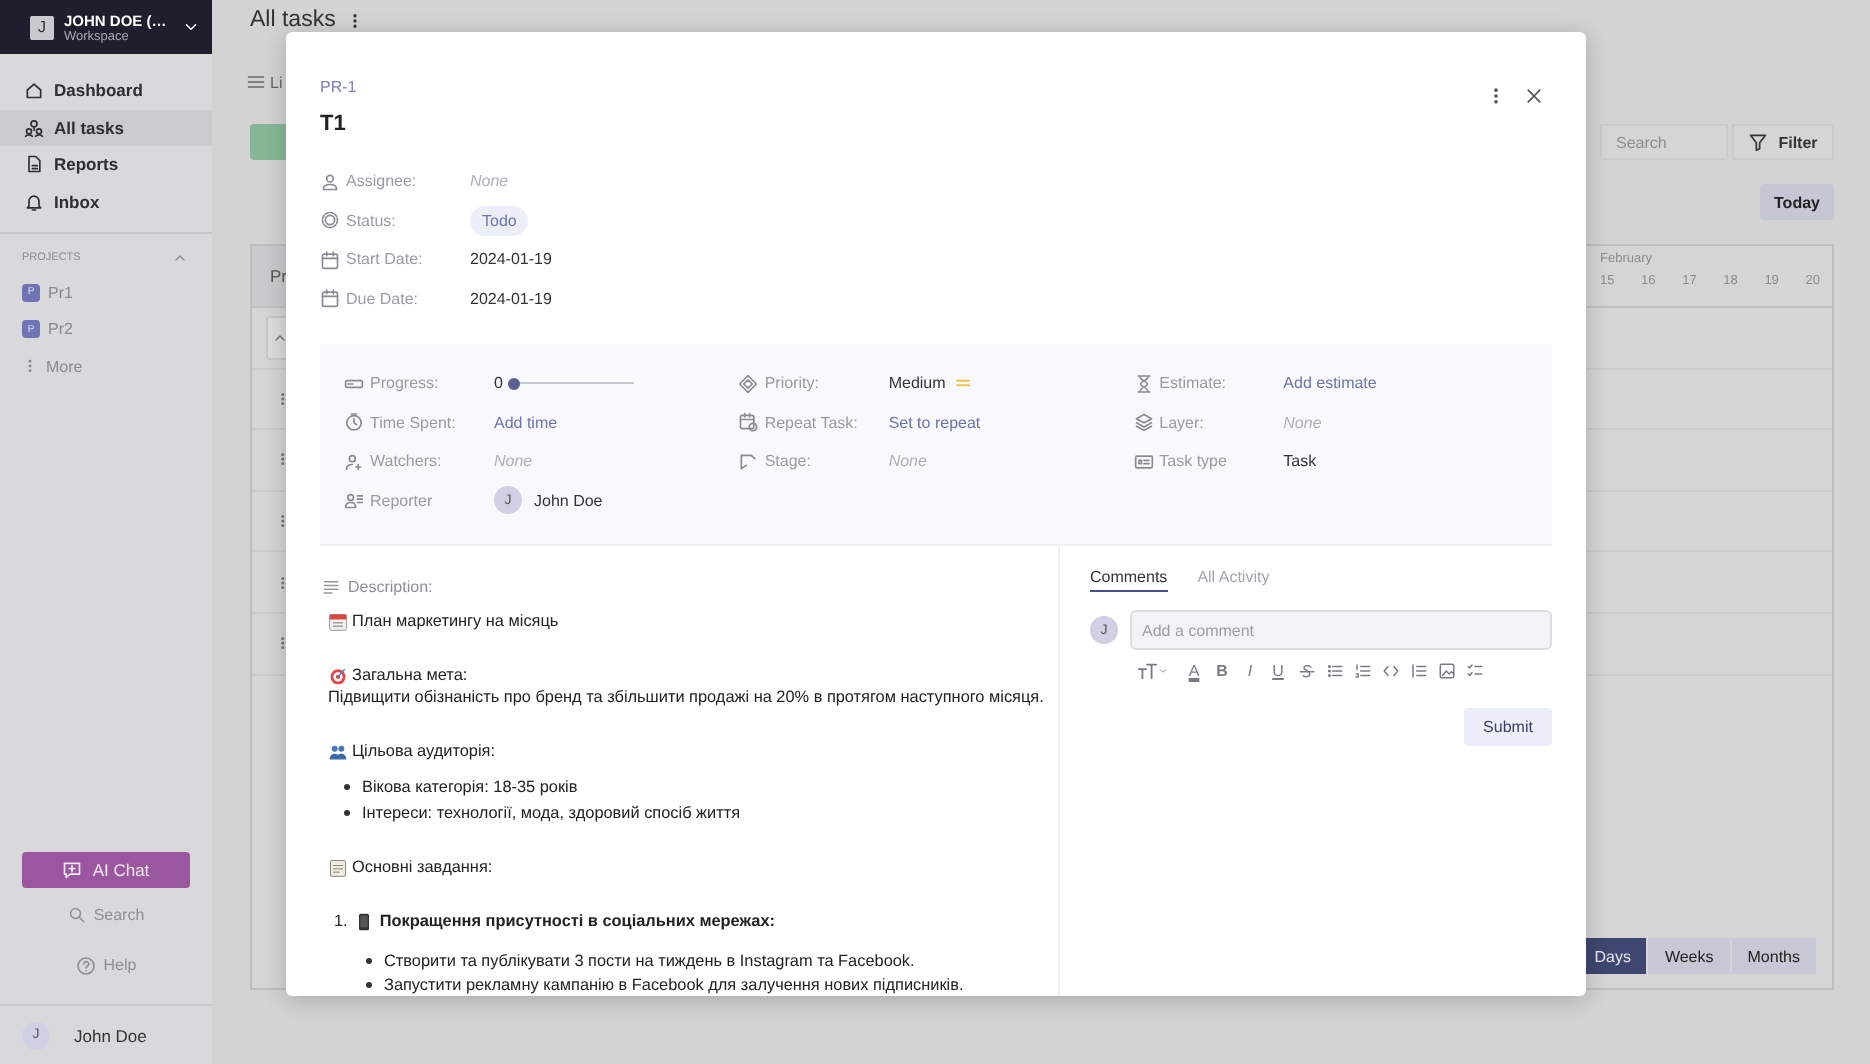 The height and width of the screenshot is (1064, 1870). Describe the element at coordinates (106, 870) in the screenshot. I see `ai-chat-button: AI Chat` at that location.